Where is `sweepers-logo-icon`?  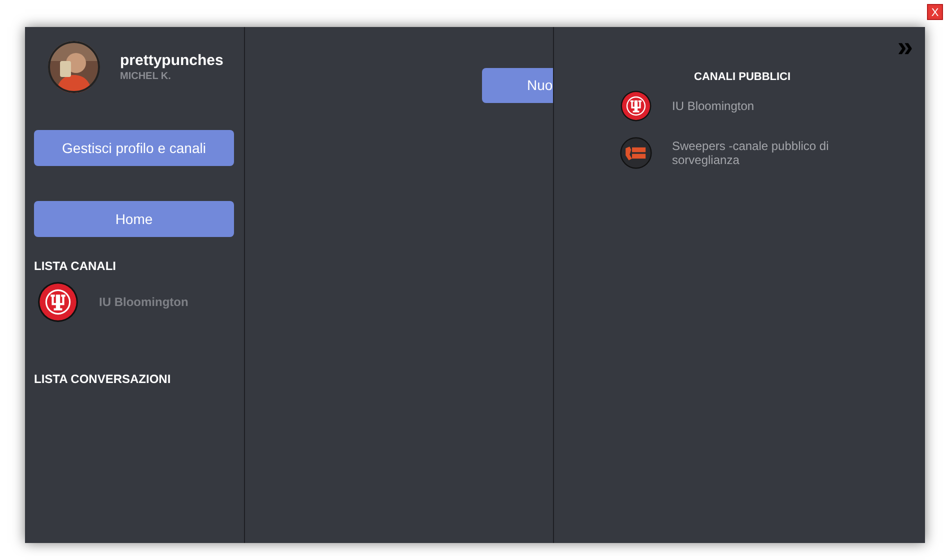 sweepers-logo-icon is located at coordinates (636, 152).